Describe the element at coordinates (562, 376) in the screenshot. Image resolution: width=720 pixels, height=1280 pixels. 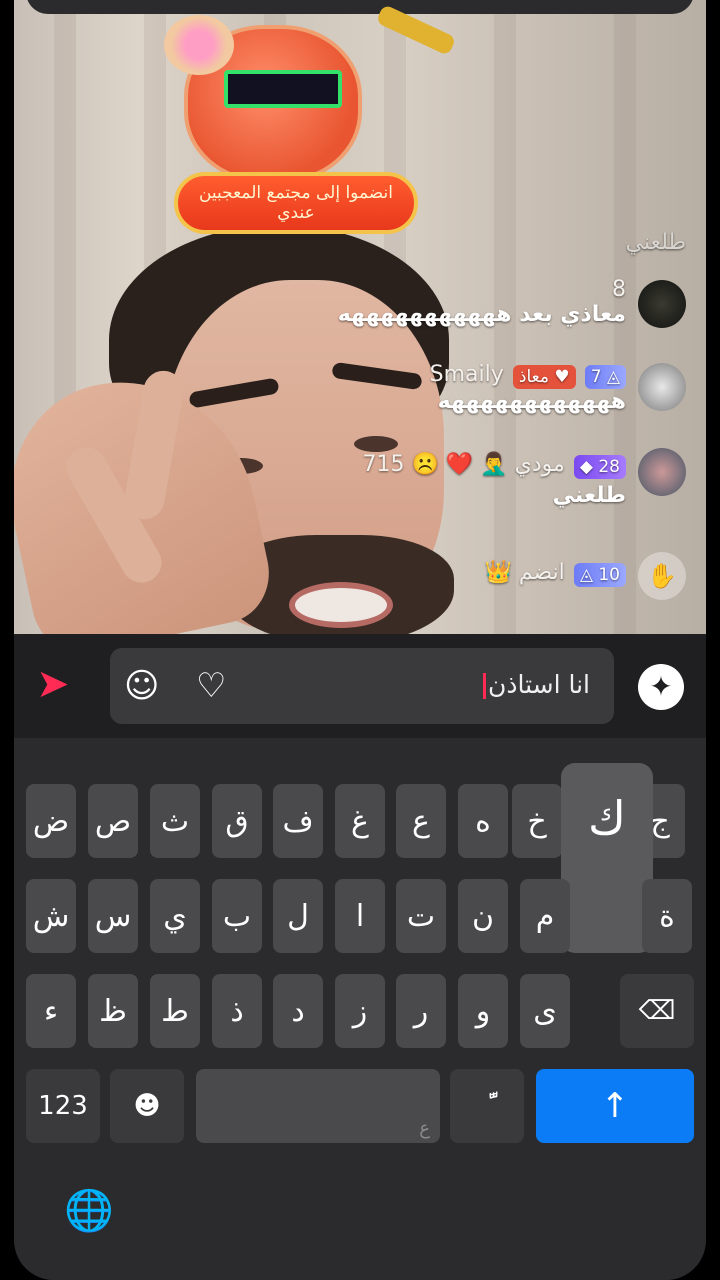
I see `heart-badge-icon: ♥` at that location.